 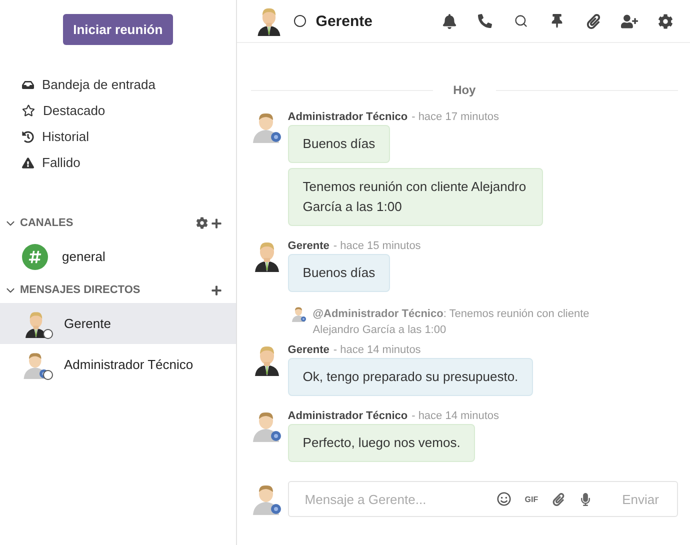 I want to click on history-icon, so click(x=28, y=136).